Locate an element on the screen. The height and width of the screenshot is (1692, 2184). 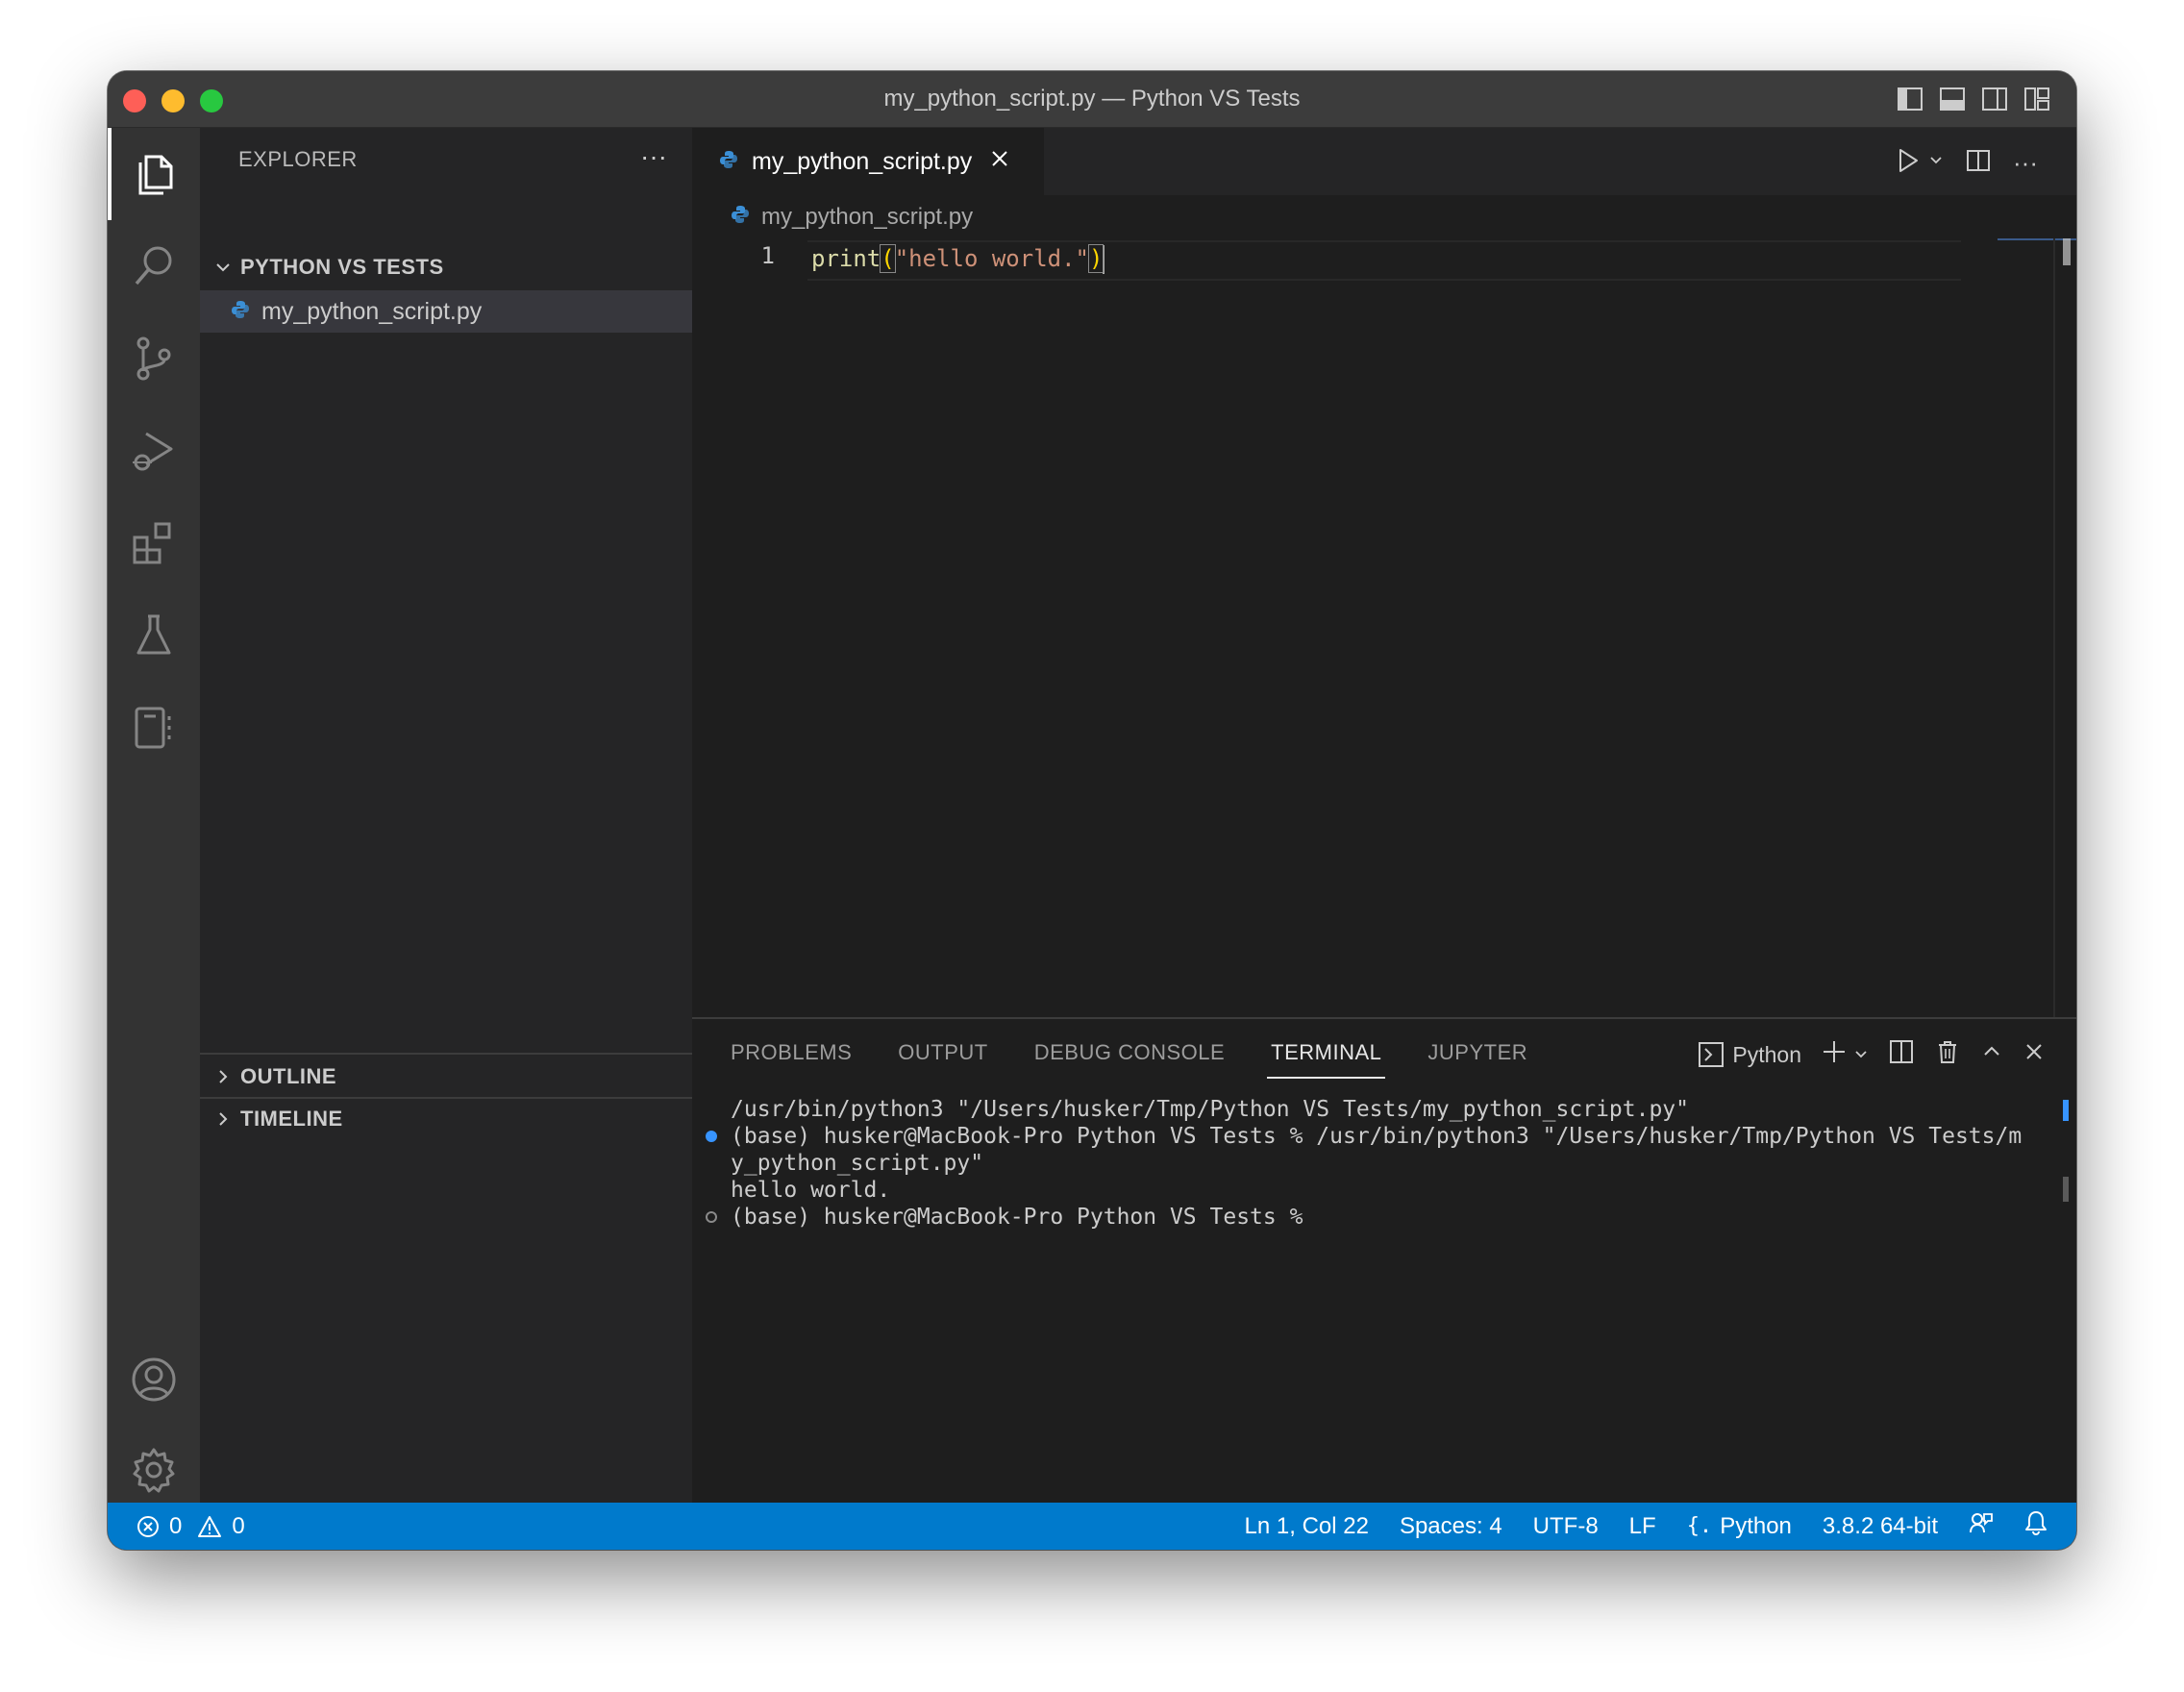
editor-scrollbar-thumb is located at coordinates (2067, 251).